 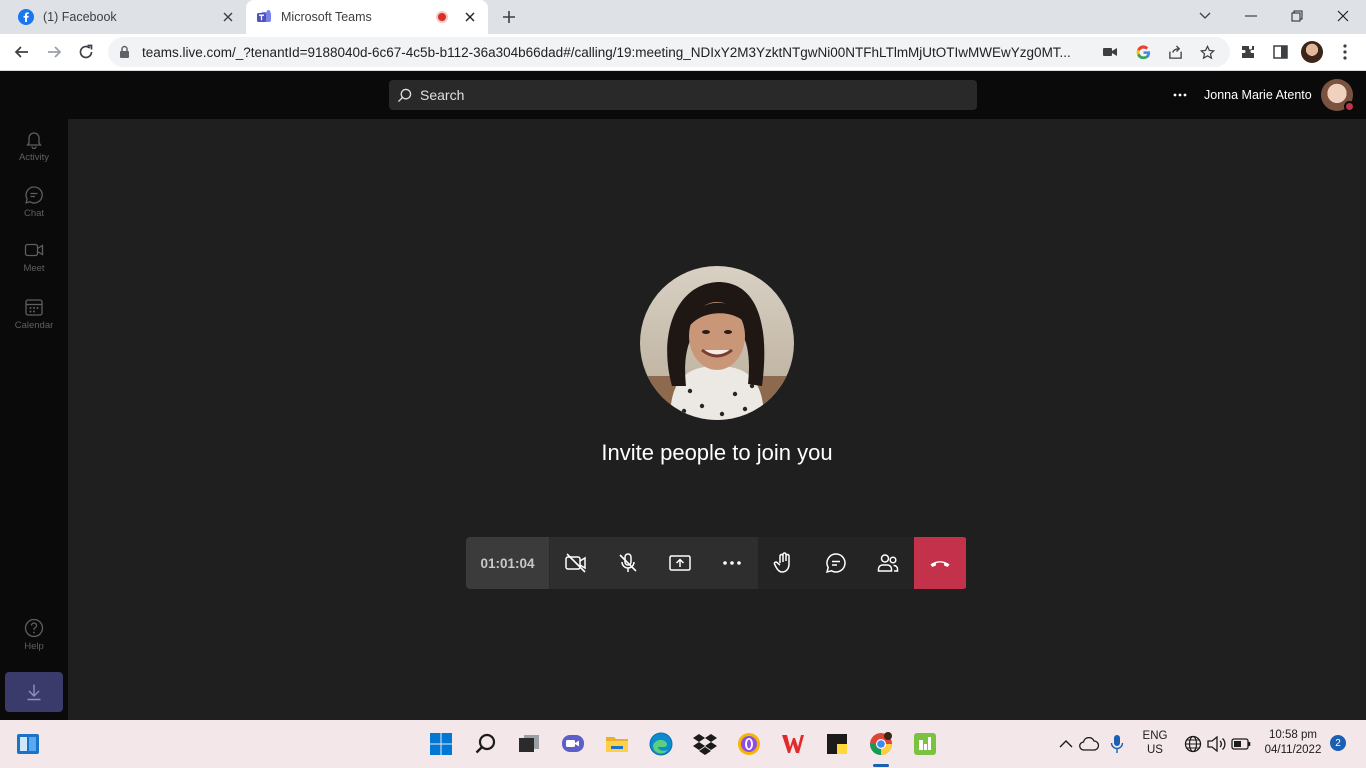 I want to click on reload-icon, so click(x=86, y=52).